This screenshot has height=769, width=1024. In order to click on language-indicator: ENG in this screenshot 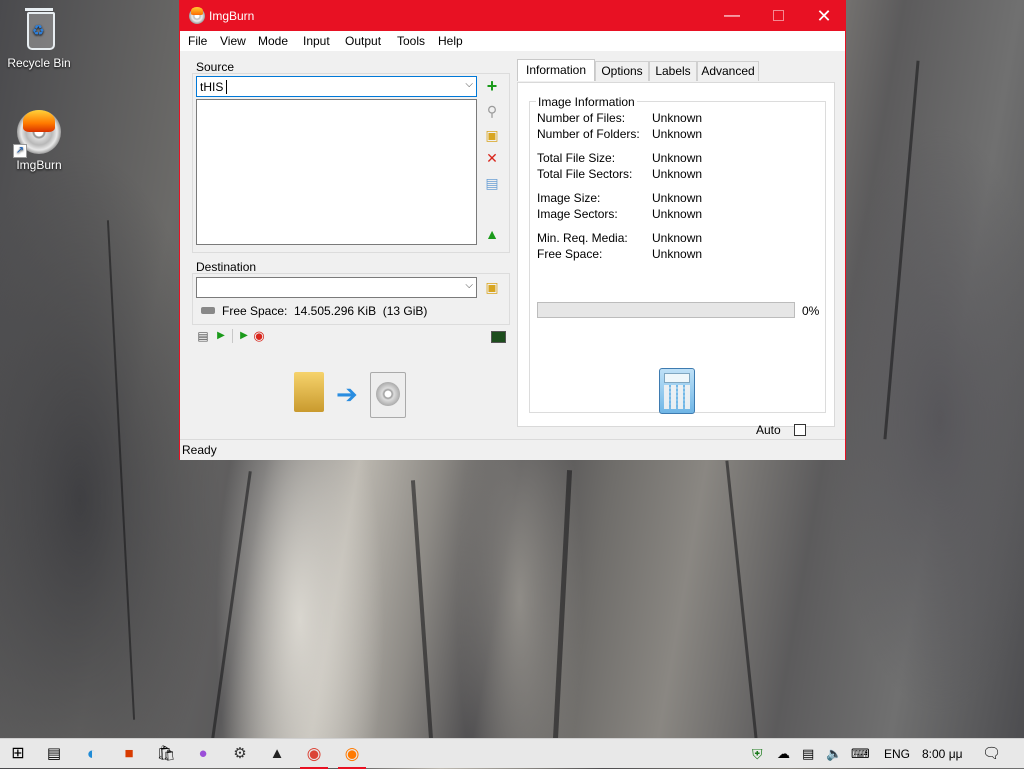, I will do `click(897, 754)`.